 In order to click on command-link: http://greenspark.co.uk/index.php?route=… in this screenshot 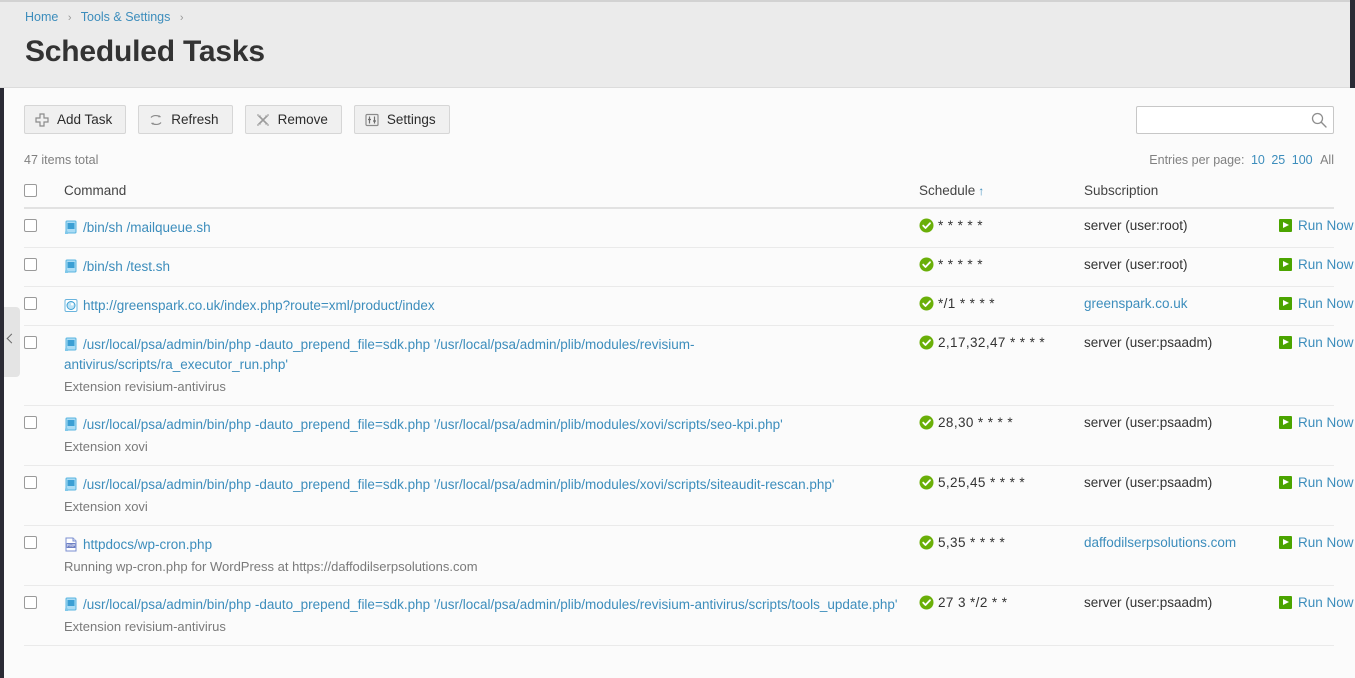, I will do `click(259, 305)`.